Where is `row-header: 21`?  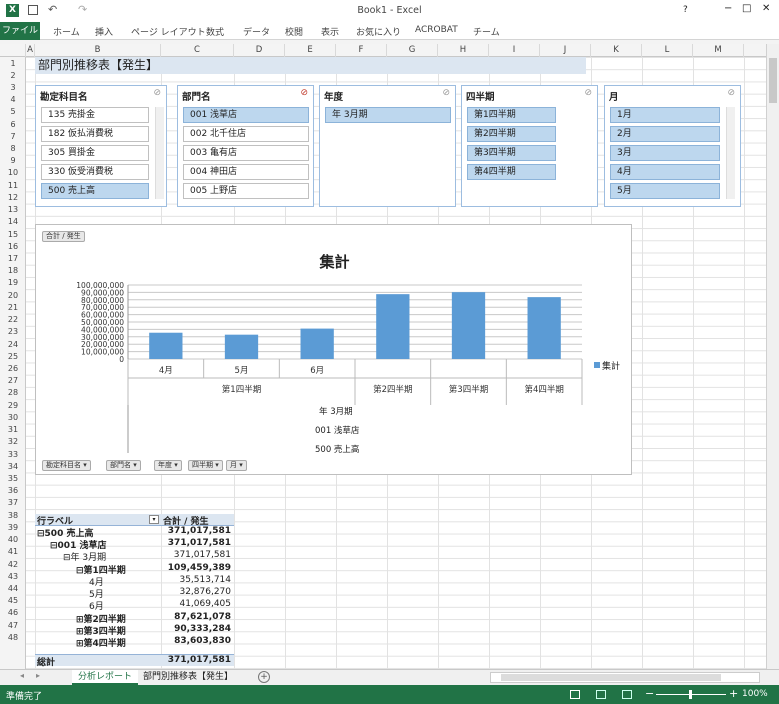
row-header: 21 is located at coordinates (13, 307).